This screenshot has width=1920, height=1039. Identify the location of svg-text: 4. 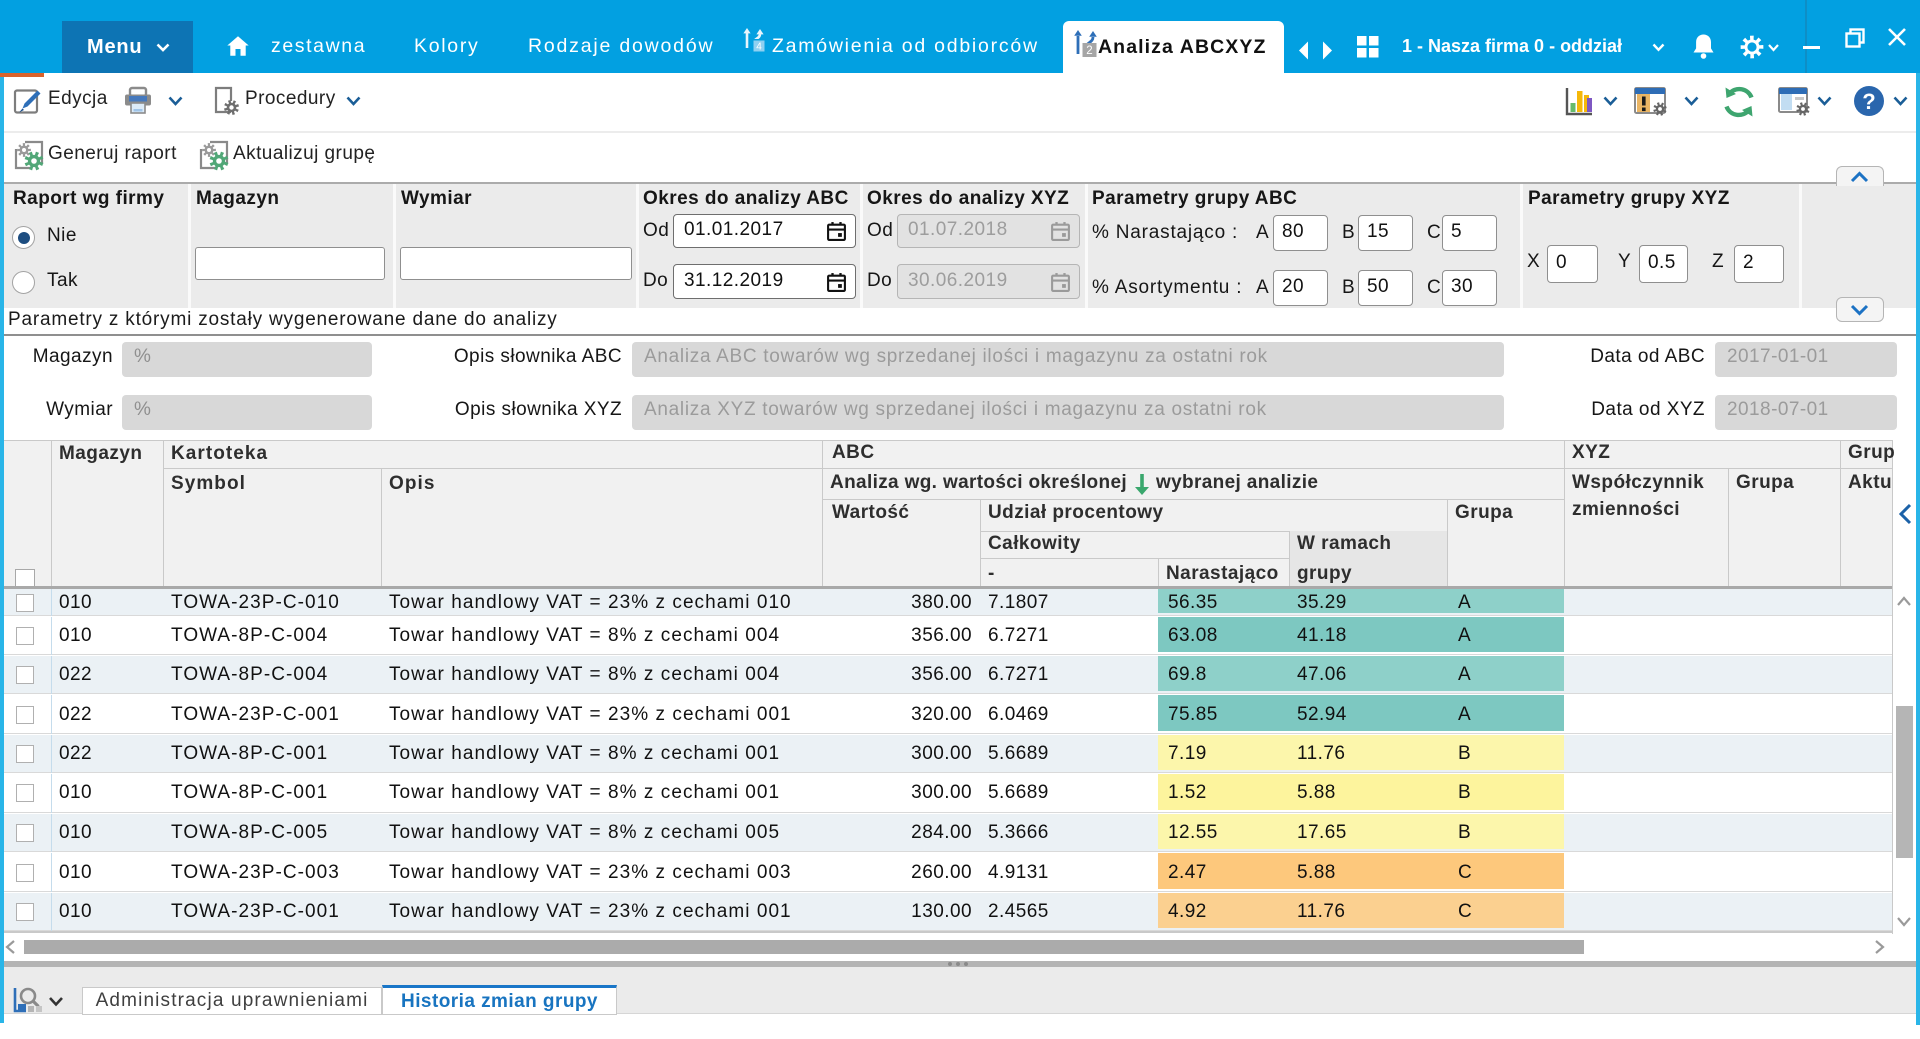
(759, 47).